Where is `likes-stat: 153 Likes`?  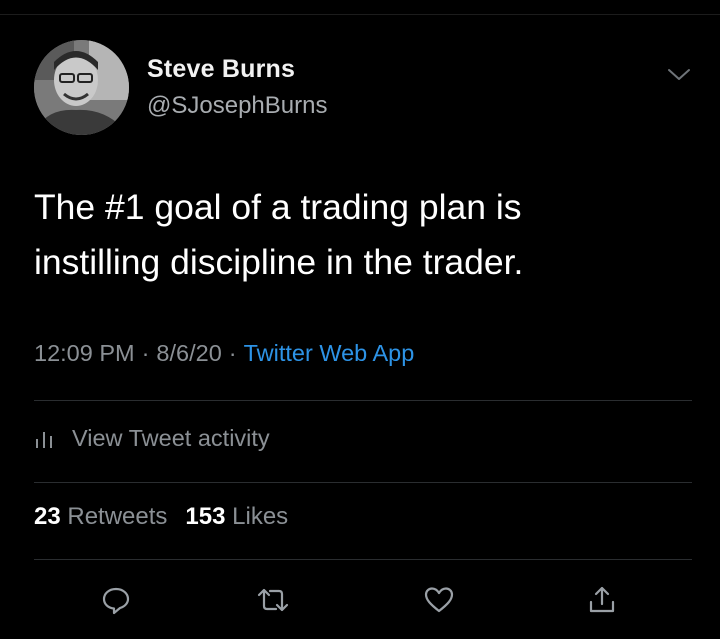 likes-stat: 153 Likes is located at coordinates (236, 516).